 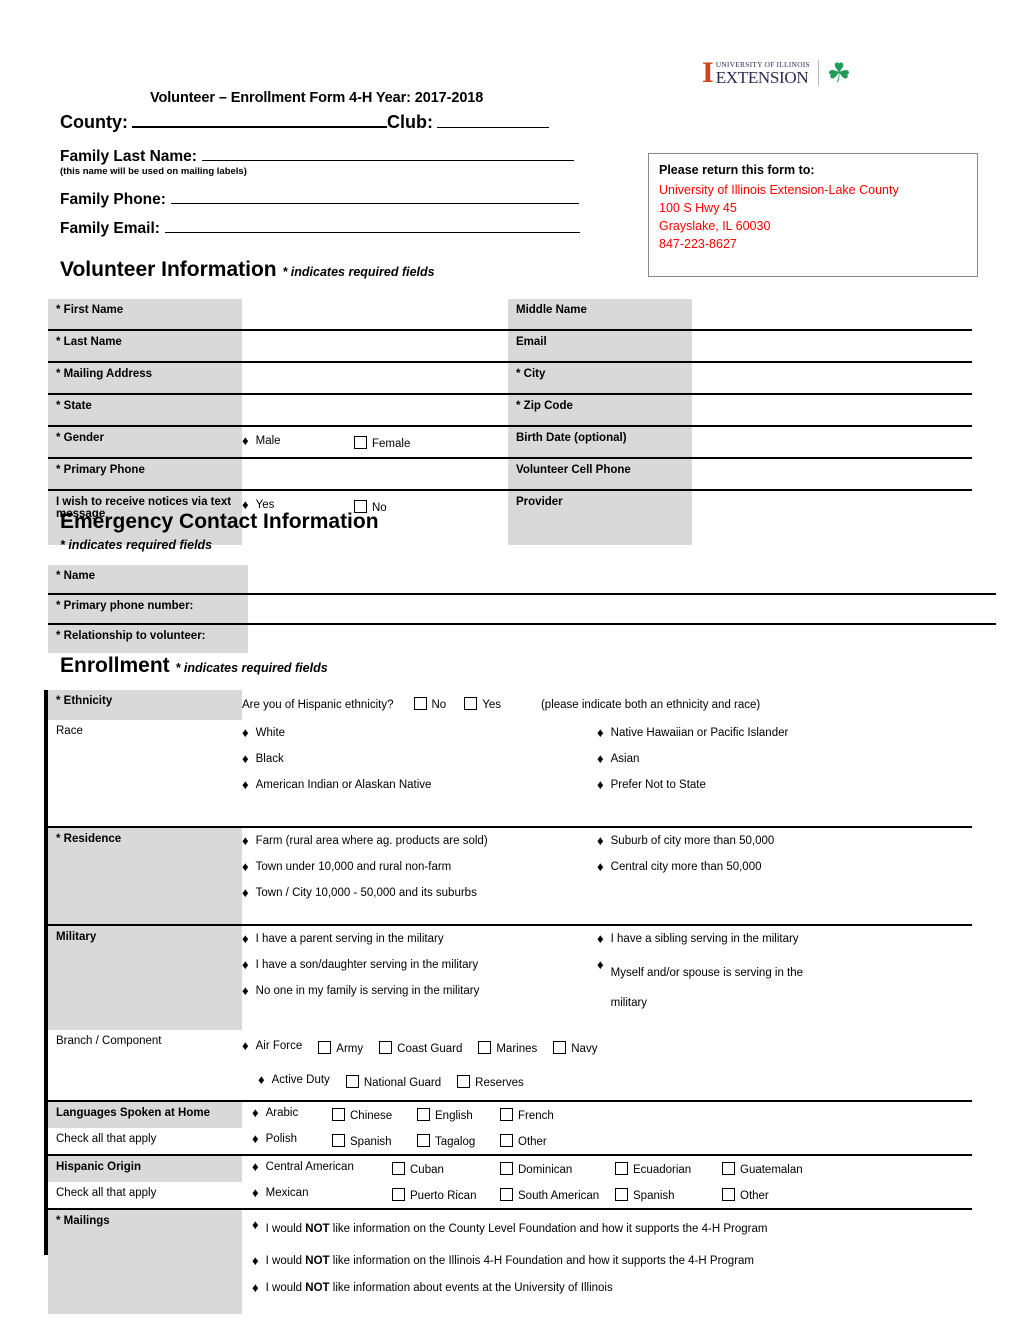 I want to click on military-option-parent: ♦ I have a parent serving in the military, so click(x=343, y=938).